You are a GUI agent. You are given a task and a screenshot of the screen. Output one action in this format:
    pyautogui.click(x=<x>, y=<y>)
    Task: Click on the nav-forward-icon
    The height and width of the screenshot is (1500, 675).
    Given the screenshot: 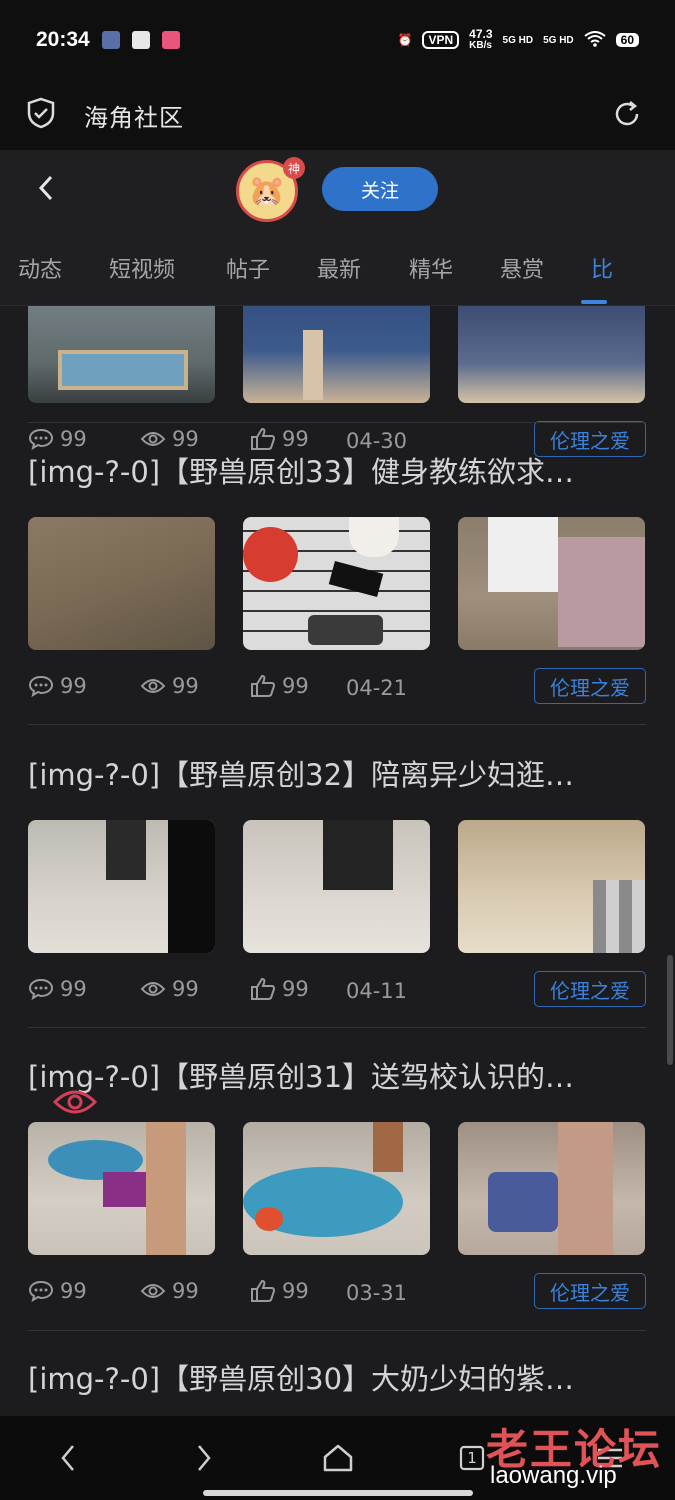 What is the action you would take?
    pyautogui.click(x=204, y=1458)
    